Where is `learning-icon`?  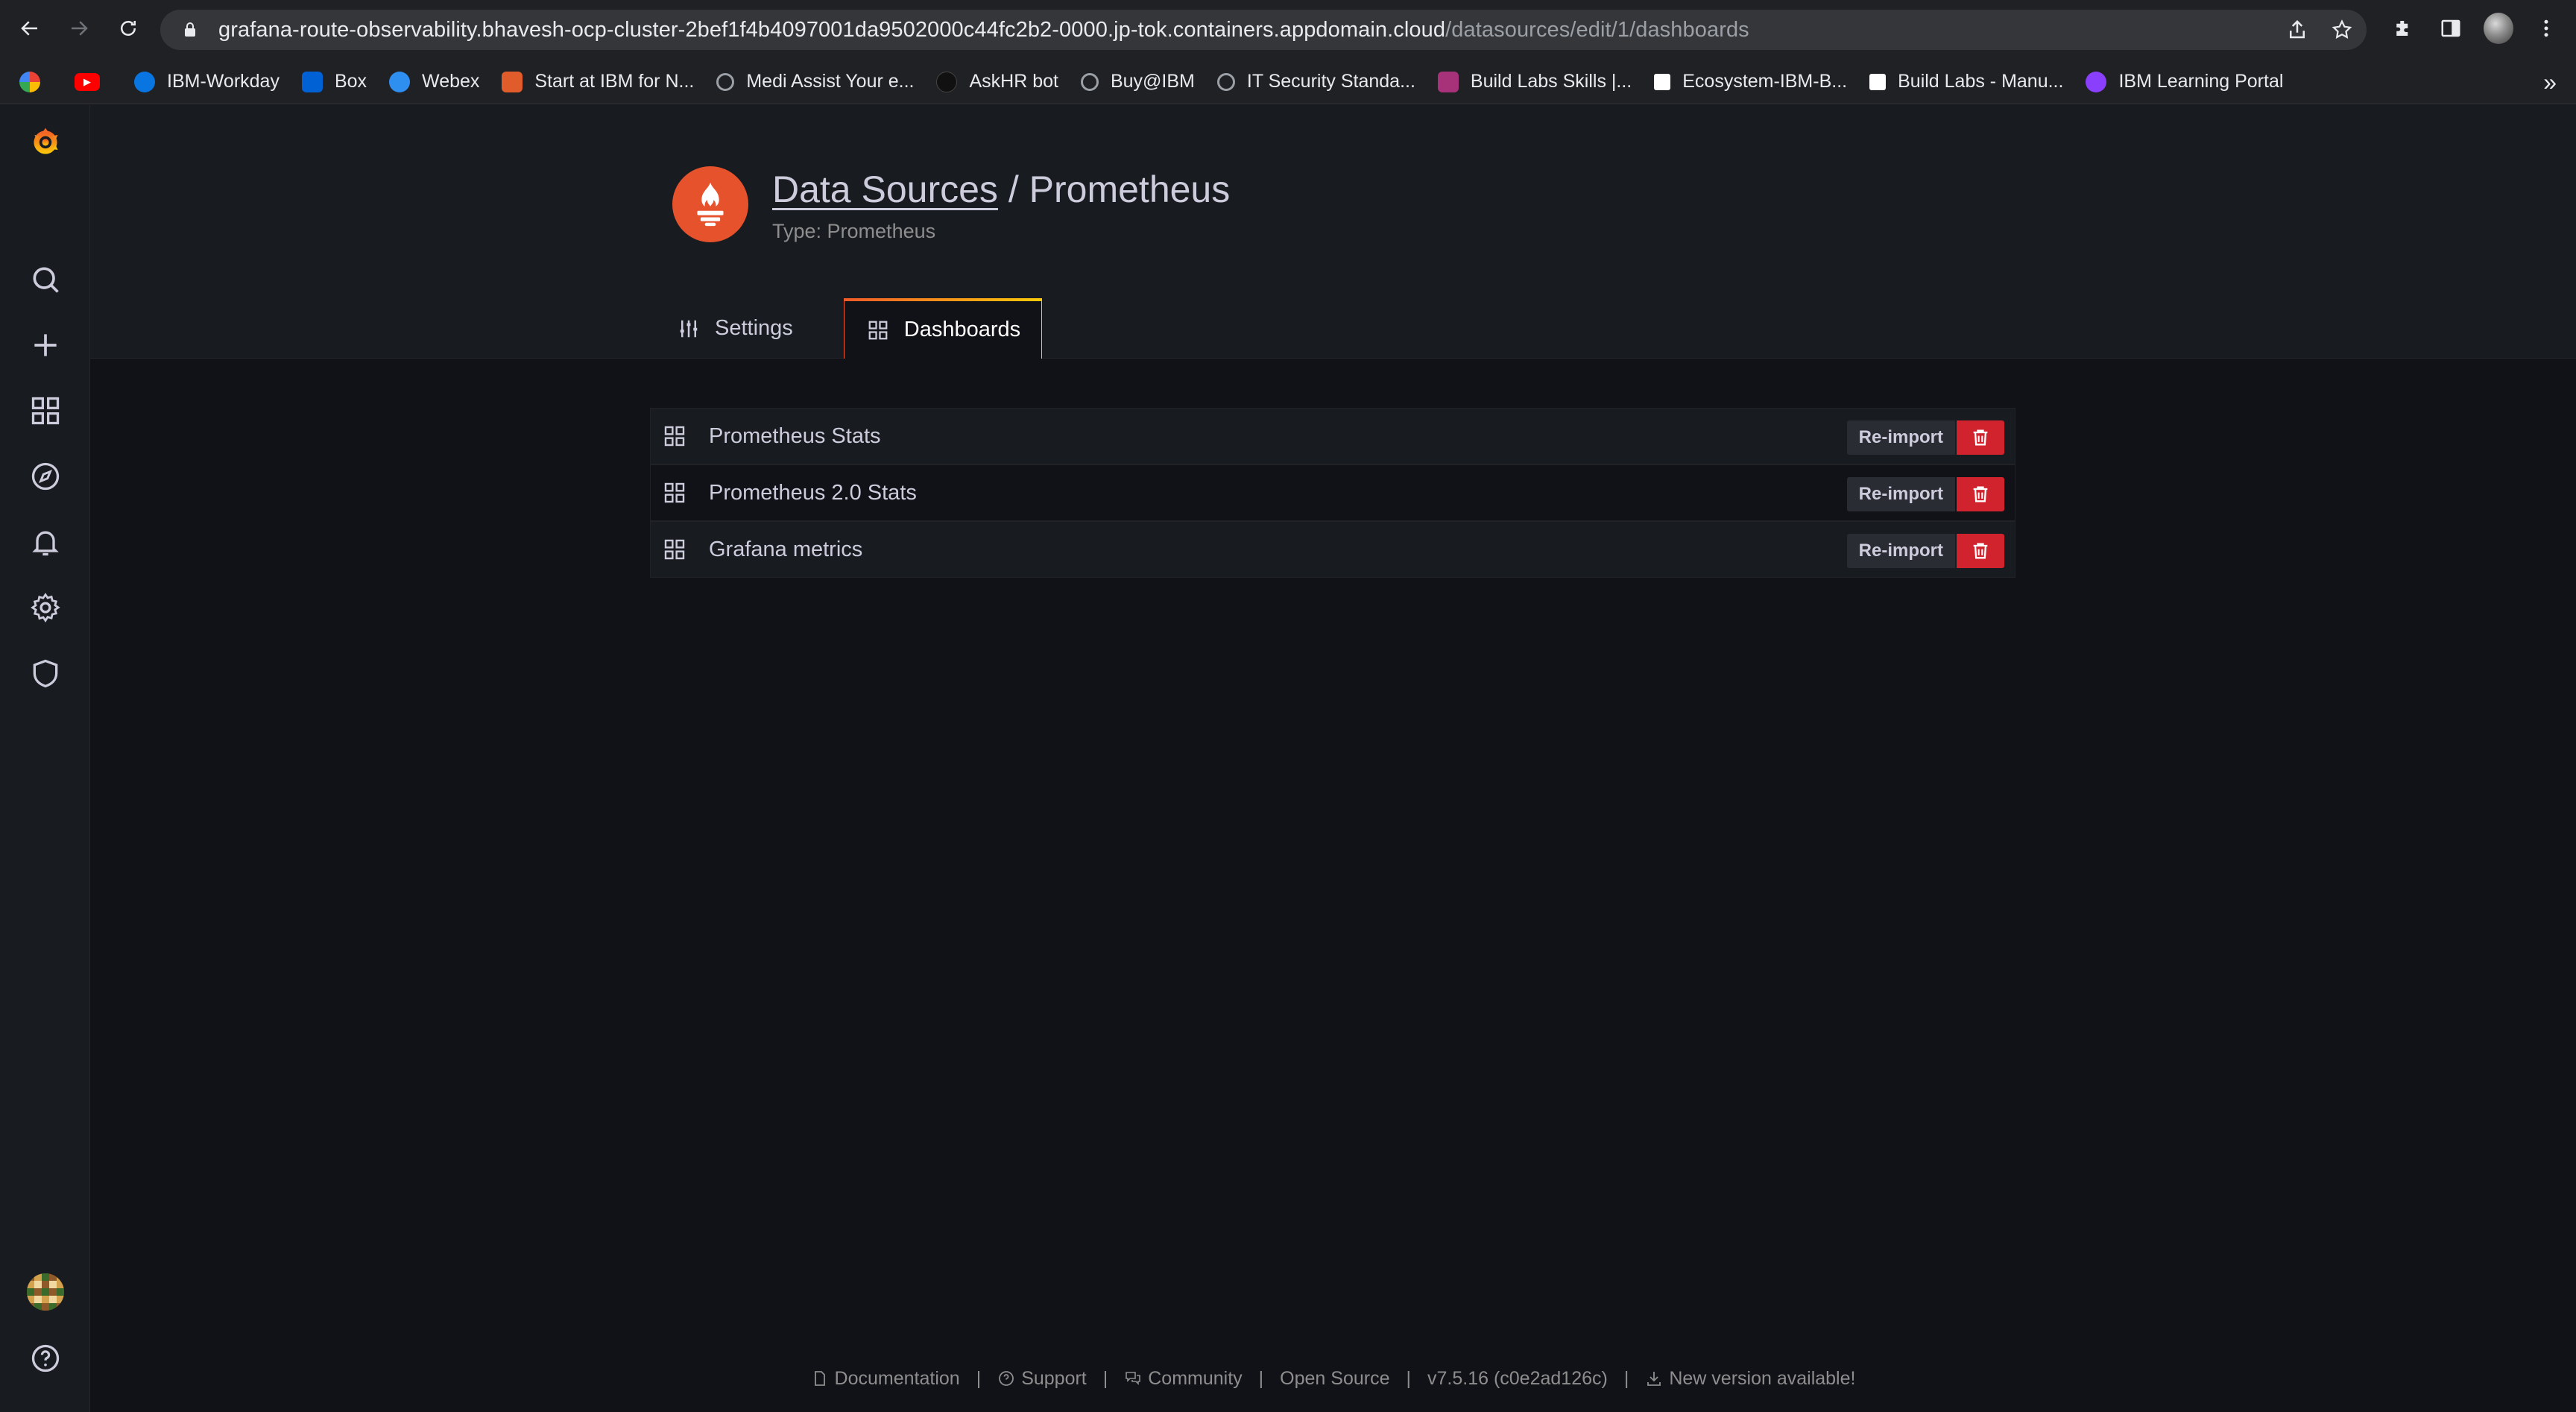
learning-icon is located at coordinates (2097, 81).